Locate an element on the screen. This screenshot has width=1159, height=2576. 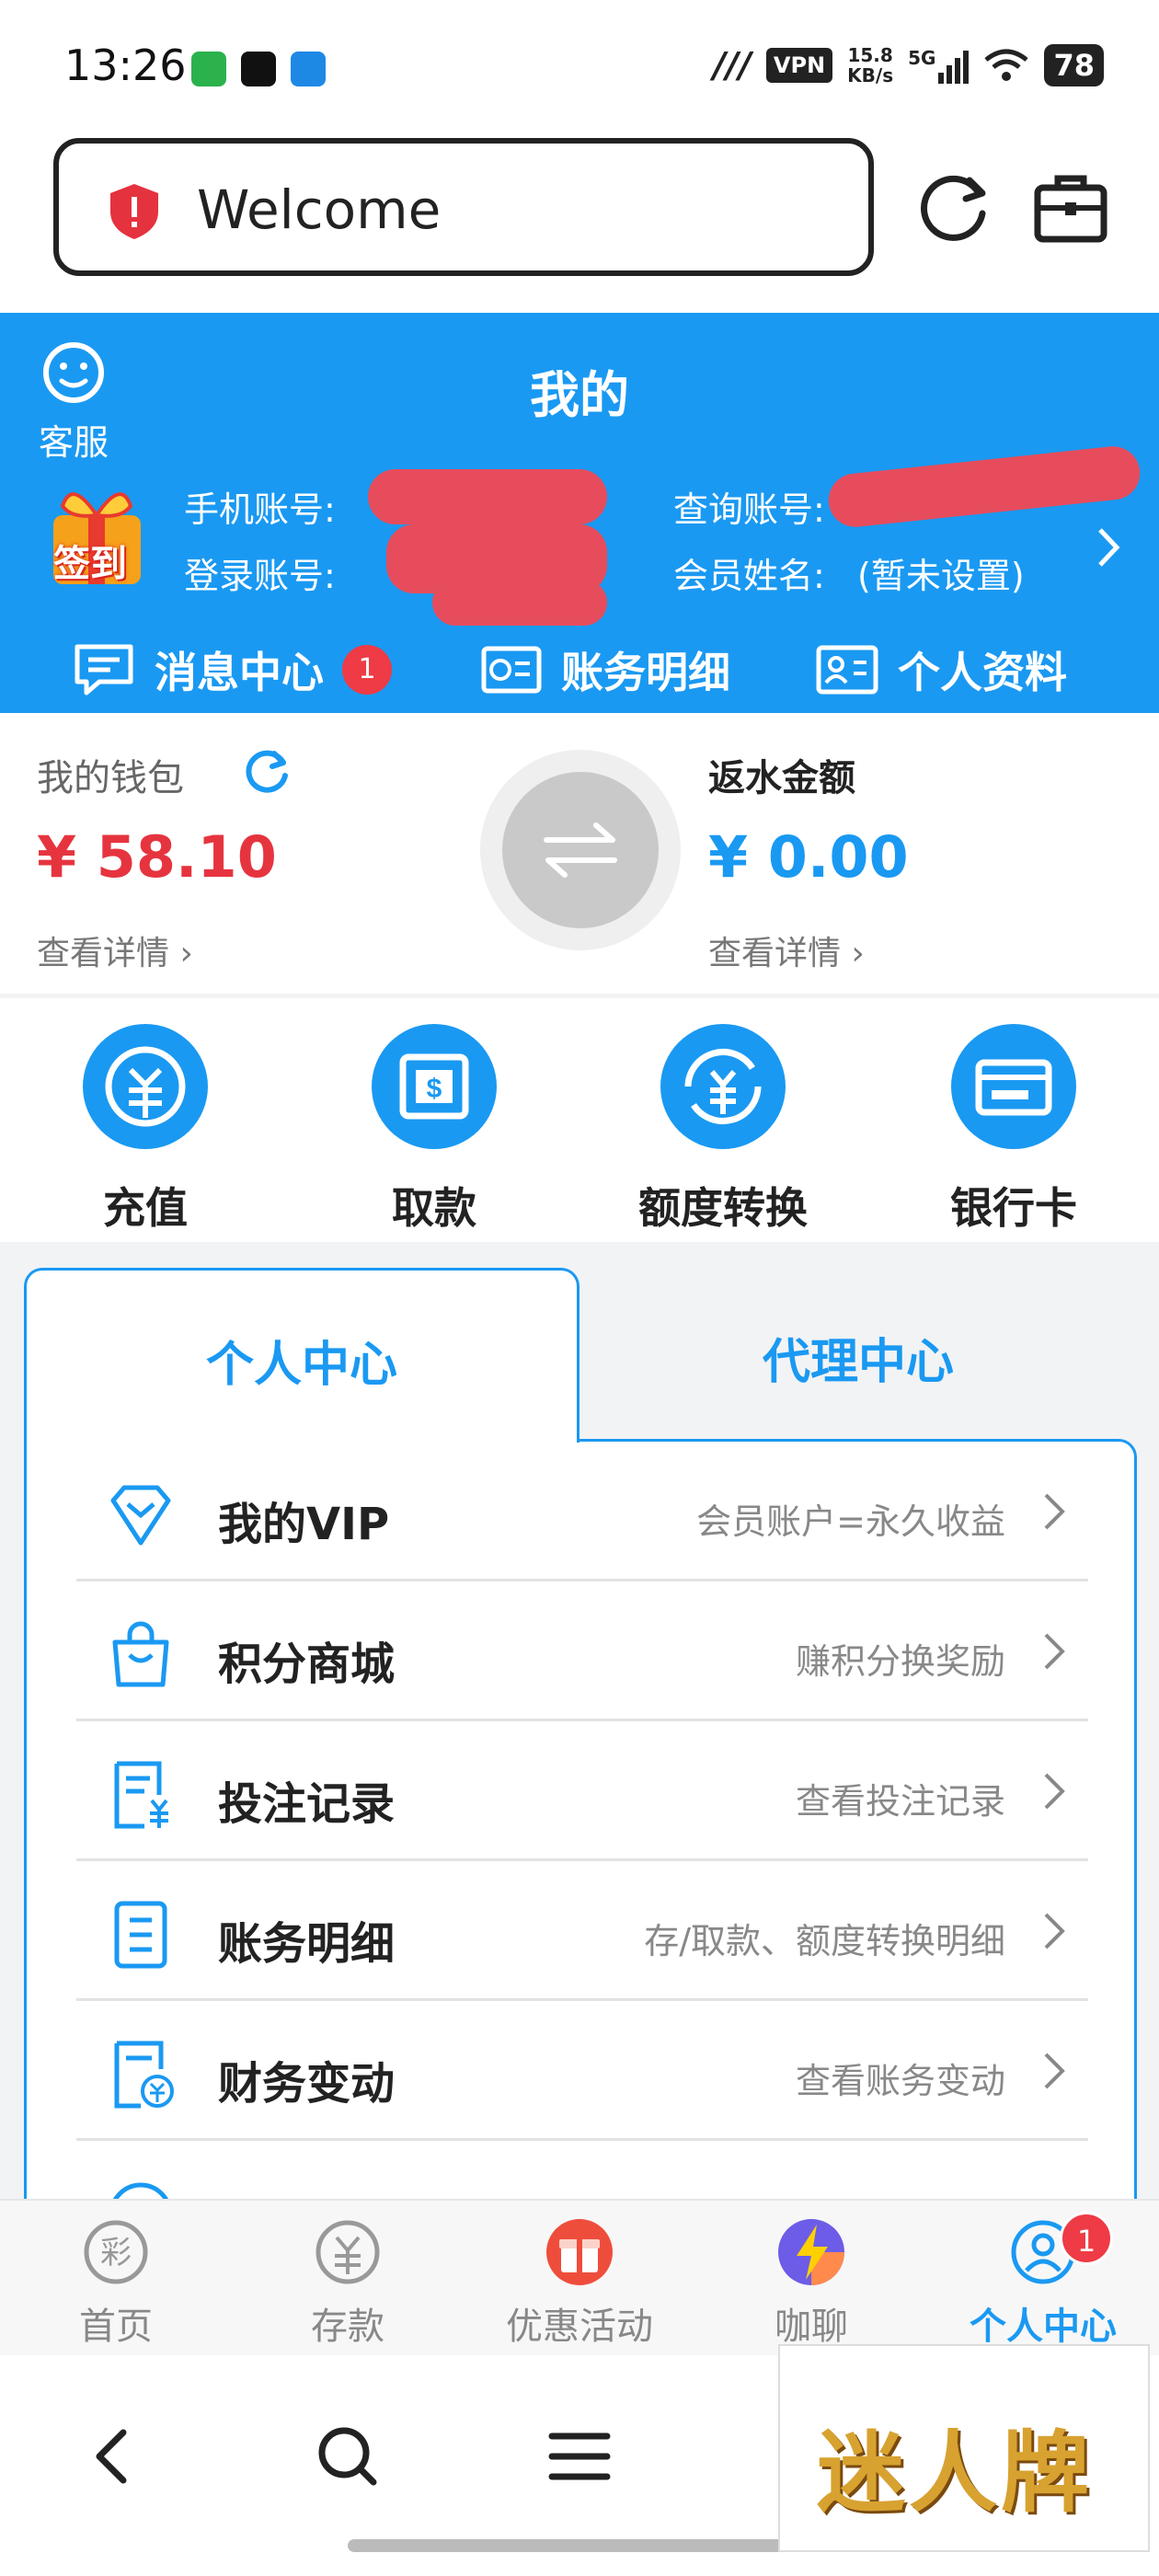
svg-text: 彩 is located at coordinates (116, 2253).